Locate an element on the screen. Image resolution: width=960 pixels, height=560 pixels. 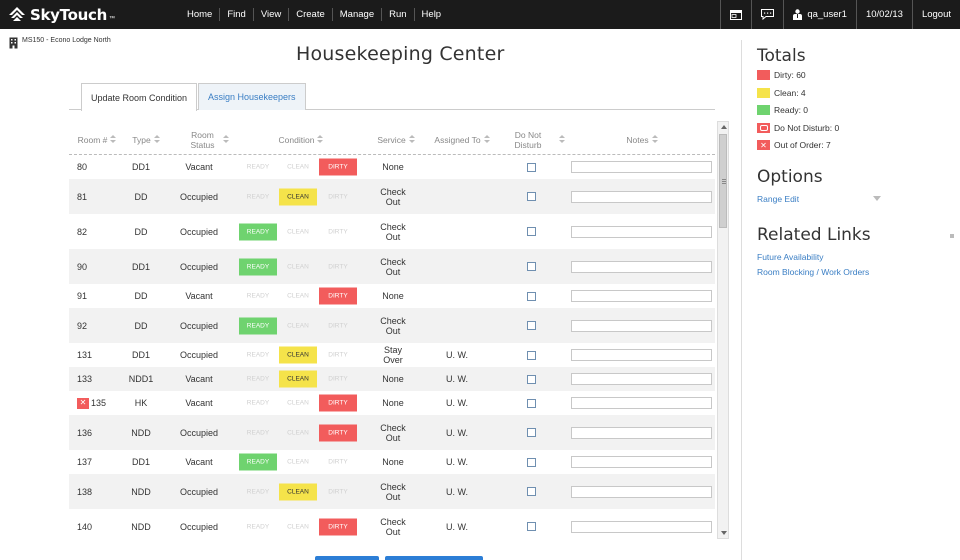
nav-find: Find is located at coordinates (237, 14).